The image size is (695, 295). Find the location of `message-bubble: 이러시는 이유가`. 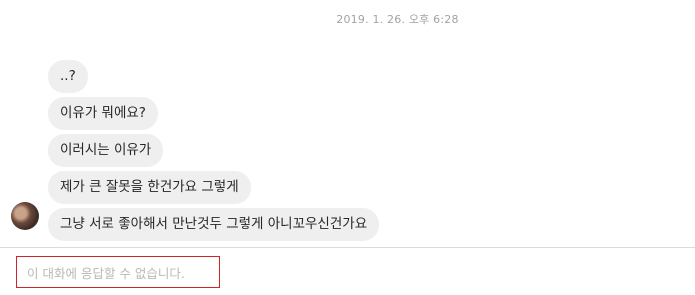

message-bubble: 이러시는 이유가 is located at coordinates (106, 150).